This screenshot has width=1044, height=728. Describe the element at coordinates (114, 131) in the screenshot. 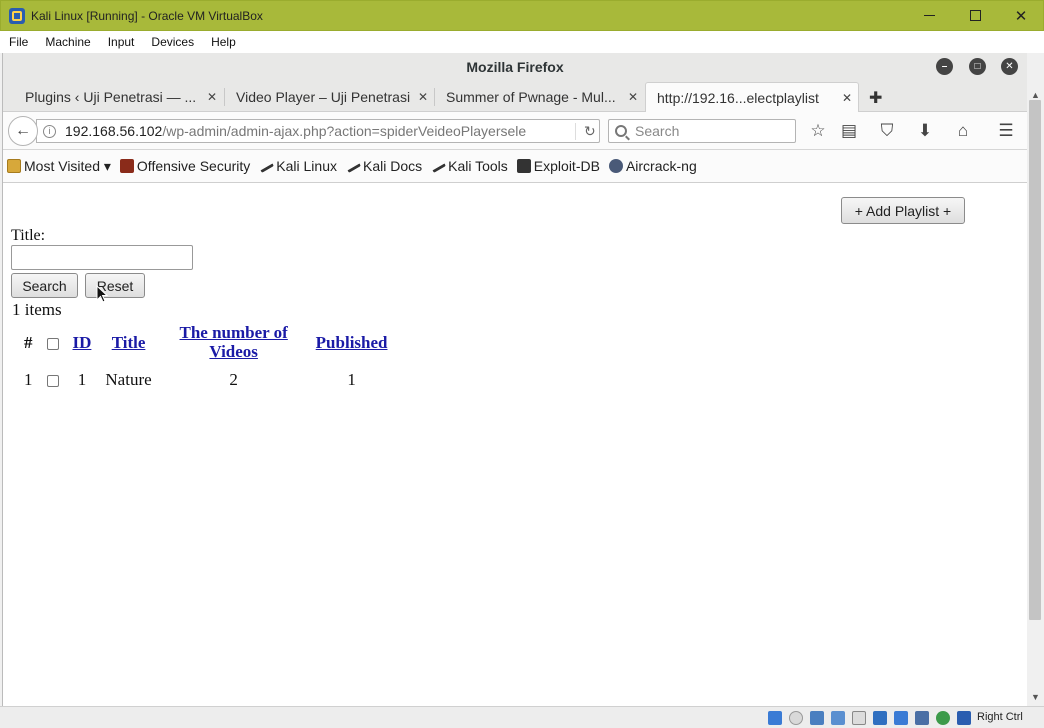

I see `url-host: 192.168.56.102` at that location.